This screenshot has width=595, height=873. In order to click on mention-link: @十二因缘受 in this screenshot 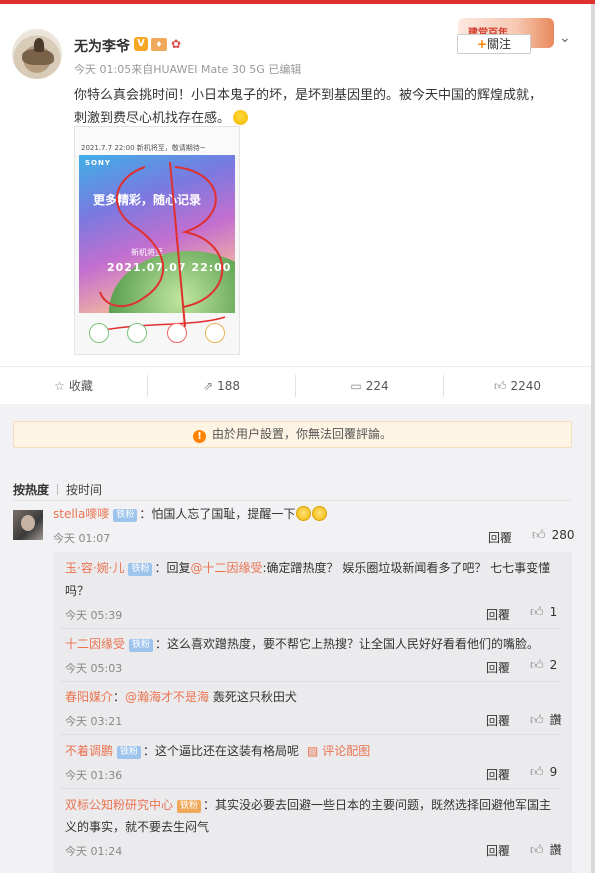, I will do `click(226, 568)`.